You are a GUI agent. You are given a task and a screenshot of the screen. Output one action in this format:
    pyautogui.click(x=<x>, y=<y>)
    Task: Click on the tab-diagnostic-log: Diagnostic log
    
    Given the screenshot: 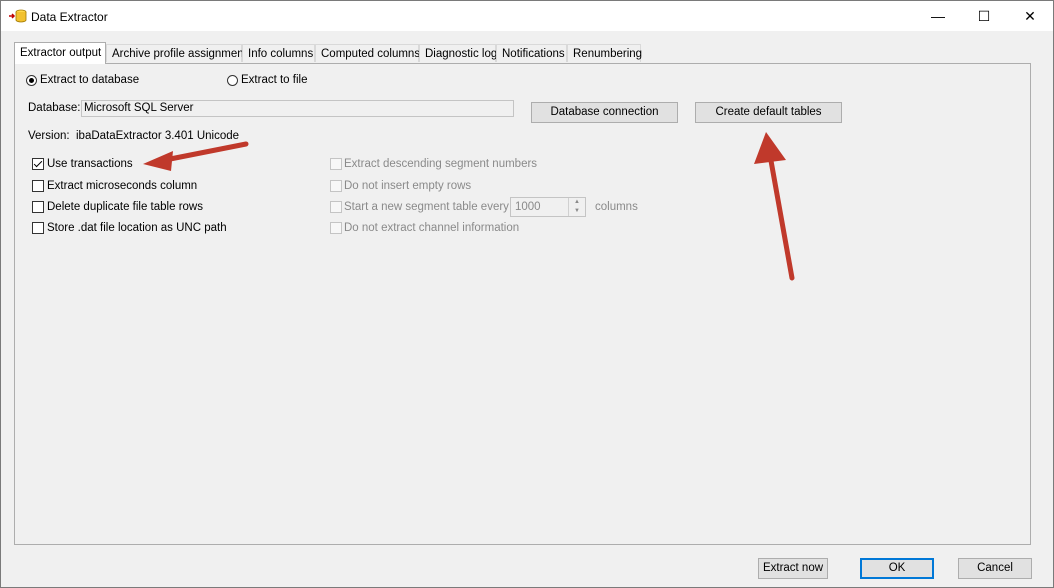 What is the action you would take?
    pyautogui.click(x=458, y=53)
    